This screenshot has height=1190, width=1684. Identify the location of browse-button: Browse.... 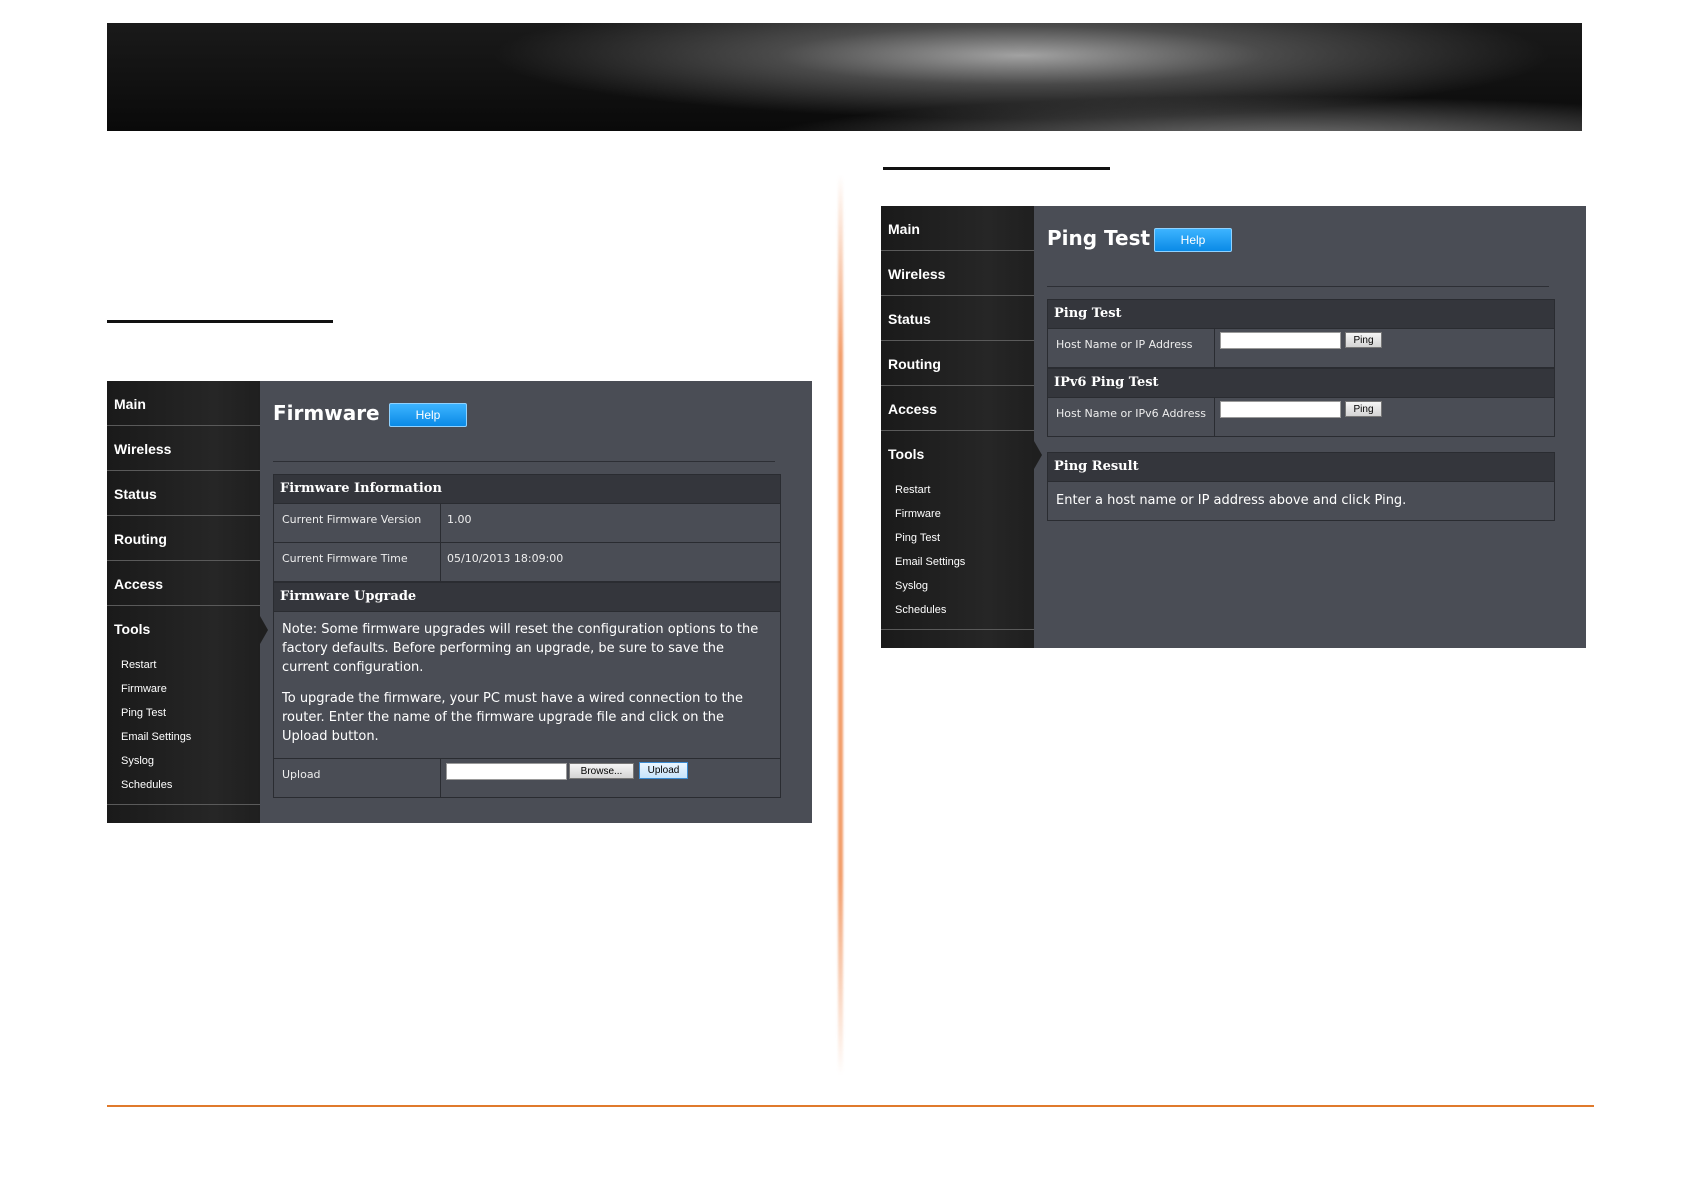
(601, 771).